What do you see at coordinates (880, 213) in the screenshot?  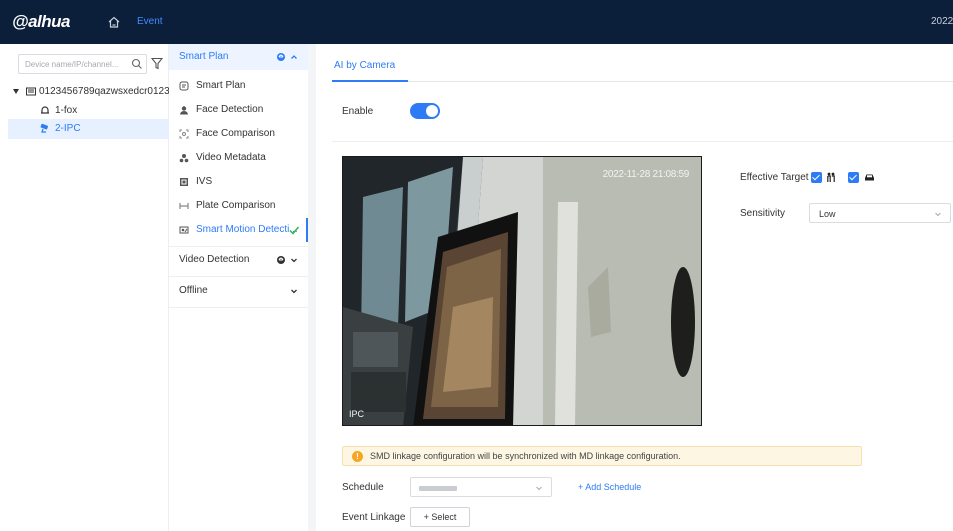 I see `sensitivity-select: Low` at bounding box center [880, 213].